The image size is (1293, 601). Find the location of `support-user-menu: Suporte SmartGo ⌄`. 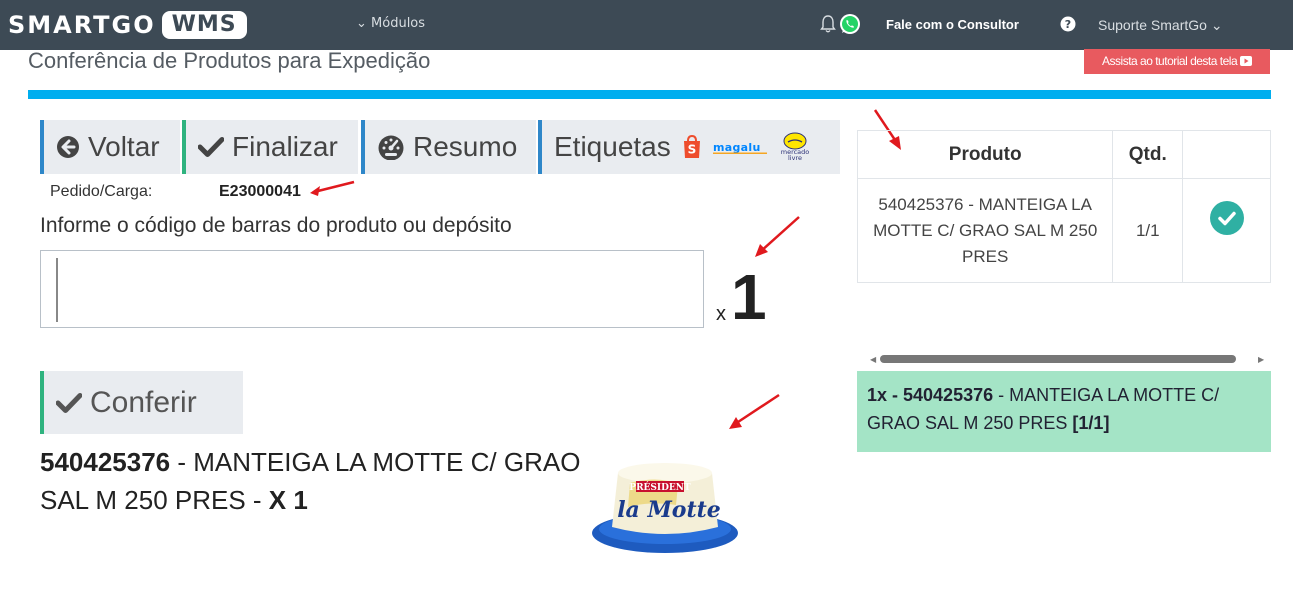

support-user-menu: Suporte SmartGo ⌄ is located at coordinates (1160, 25).